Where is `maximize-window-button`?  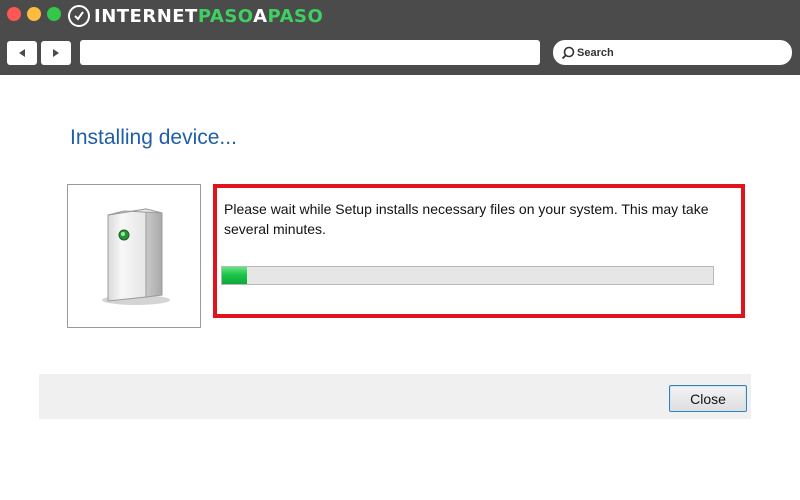
maximize-window-button is located at coordinates (54, 14).